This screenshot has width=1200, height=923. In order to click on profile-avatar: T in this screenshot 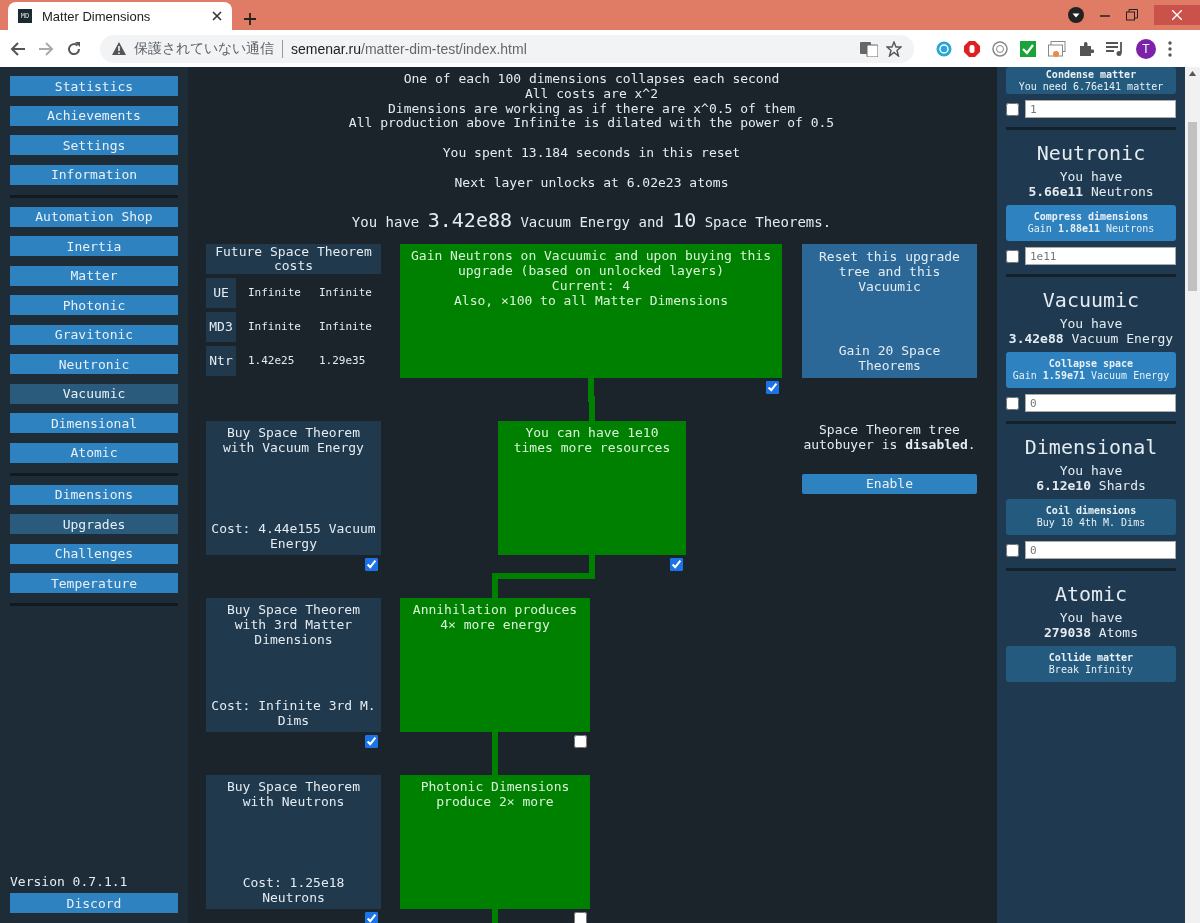, I will do `click(1146, 48)`.